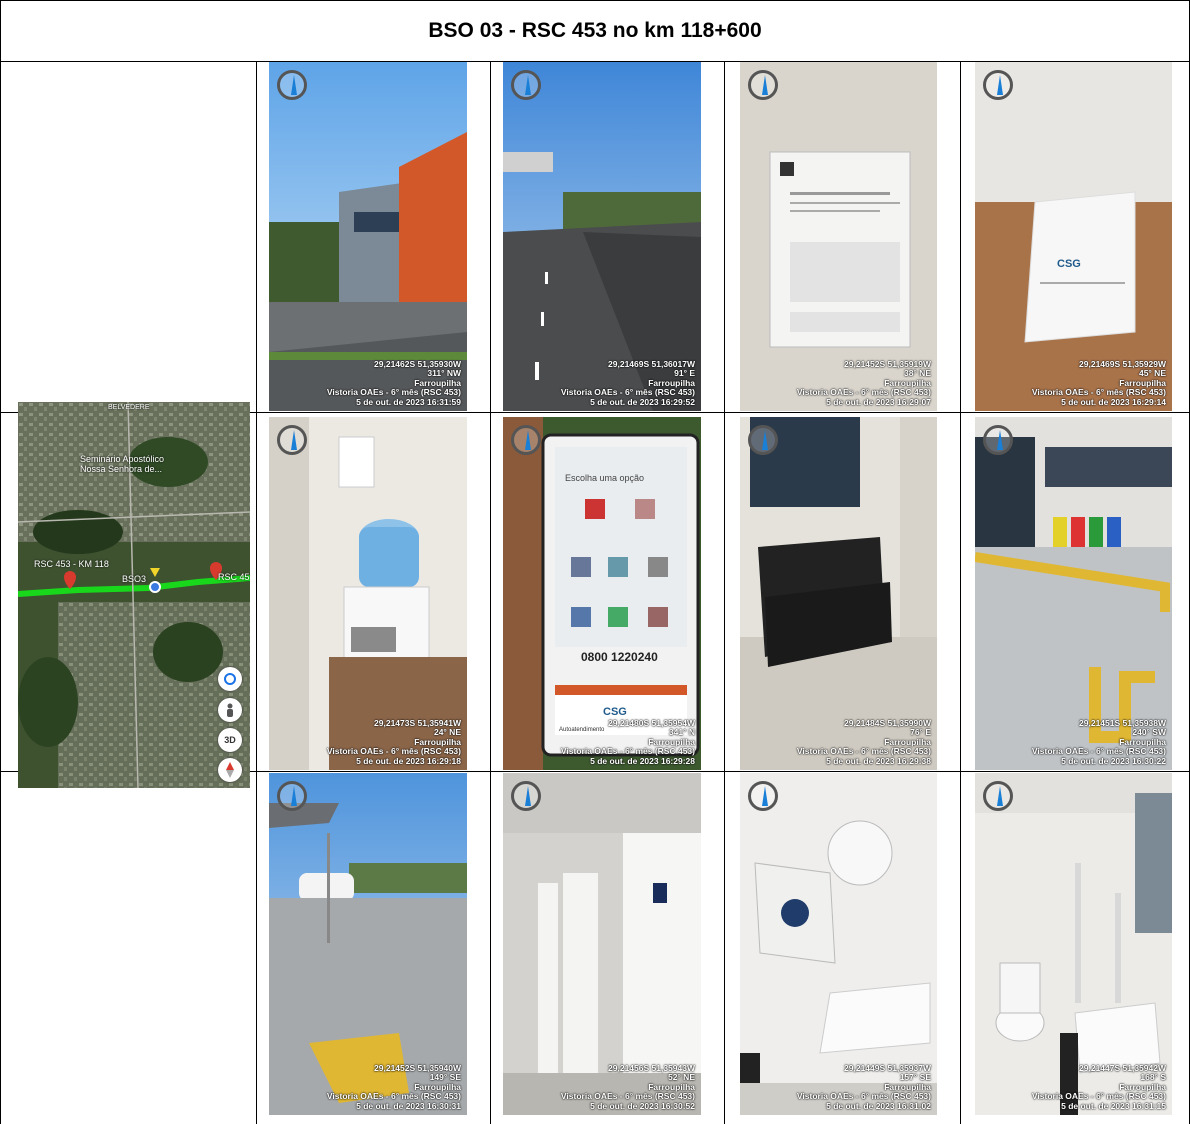  Describe the element at coordinates (615, 712) in the screenshot. I see `kiosk-logo: CSG` at that location.